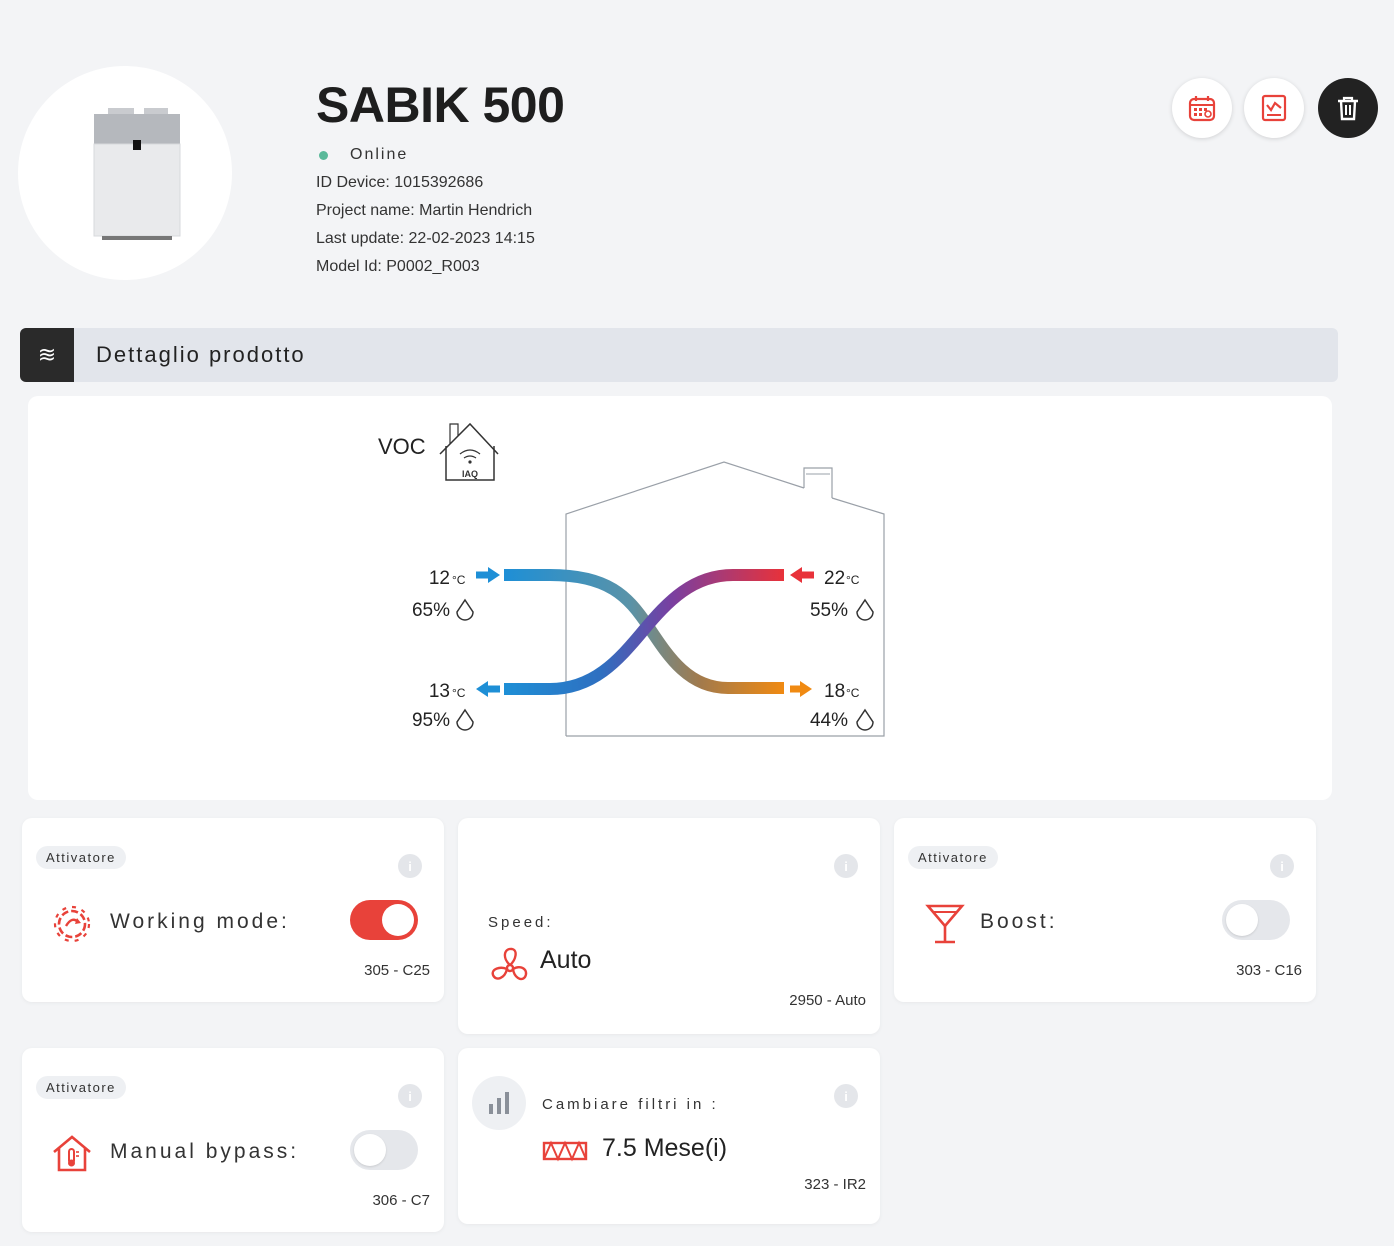  I want to click on working-mode-card: Attivatore i Working mode: 305 - C25, so click(233, 910).